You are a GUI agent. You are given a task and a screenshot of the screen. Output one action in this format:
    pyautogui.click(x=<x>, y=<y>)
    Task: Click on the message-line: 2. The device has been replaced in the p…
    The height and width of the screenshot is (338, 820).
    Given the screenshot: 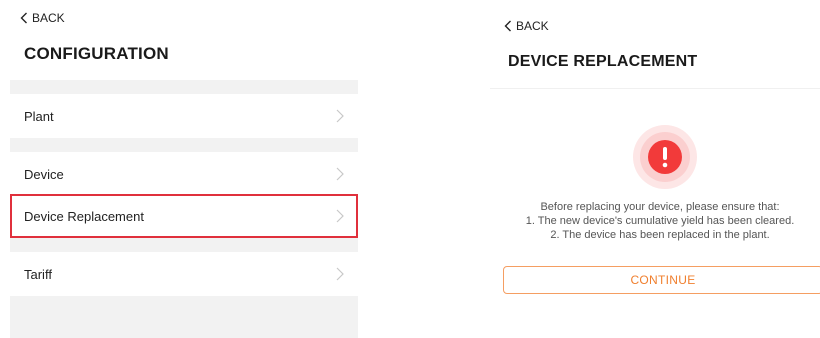 What is the action you would take?
    pyautogui.click(x=660, y=235)
    